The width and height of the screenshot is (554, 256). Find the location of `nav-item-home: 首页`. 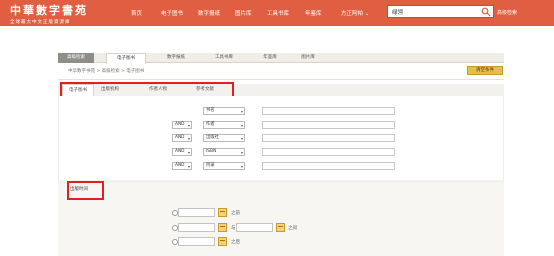

nav-item-home: 首页 is located at coordinates (136, 13).